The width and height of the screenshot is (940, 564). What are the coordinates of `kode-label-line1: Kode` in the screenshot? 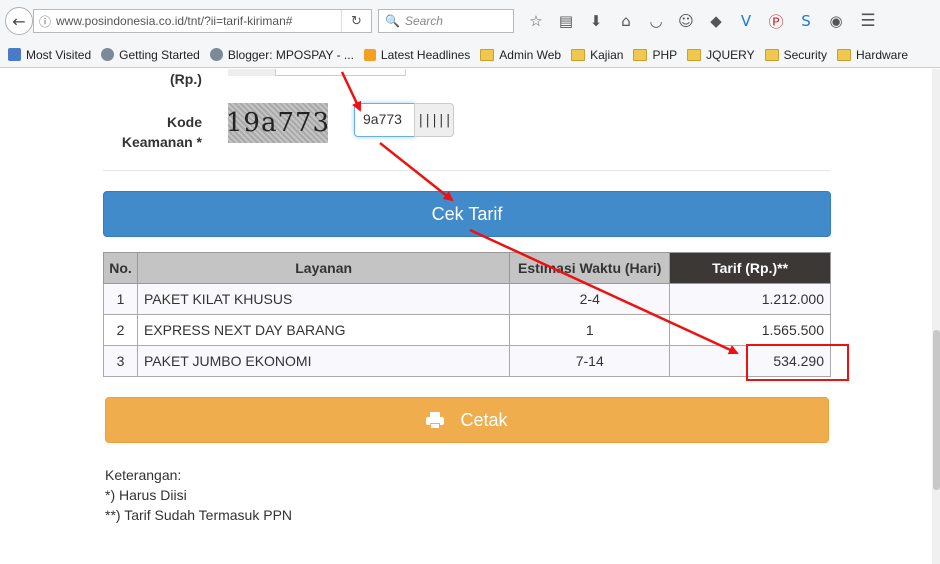 It's located at (184, 122).